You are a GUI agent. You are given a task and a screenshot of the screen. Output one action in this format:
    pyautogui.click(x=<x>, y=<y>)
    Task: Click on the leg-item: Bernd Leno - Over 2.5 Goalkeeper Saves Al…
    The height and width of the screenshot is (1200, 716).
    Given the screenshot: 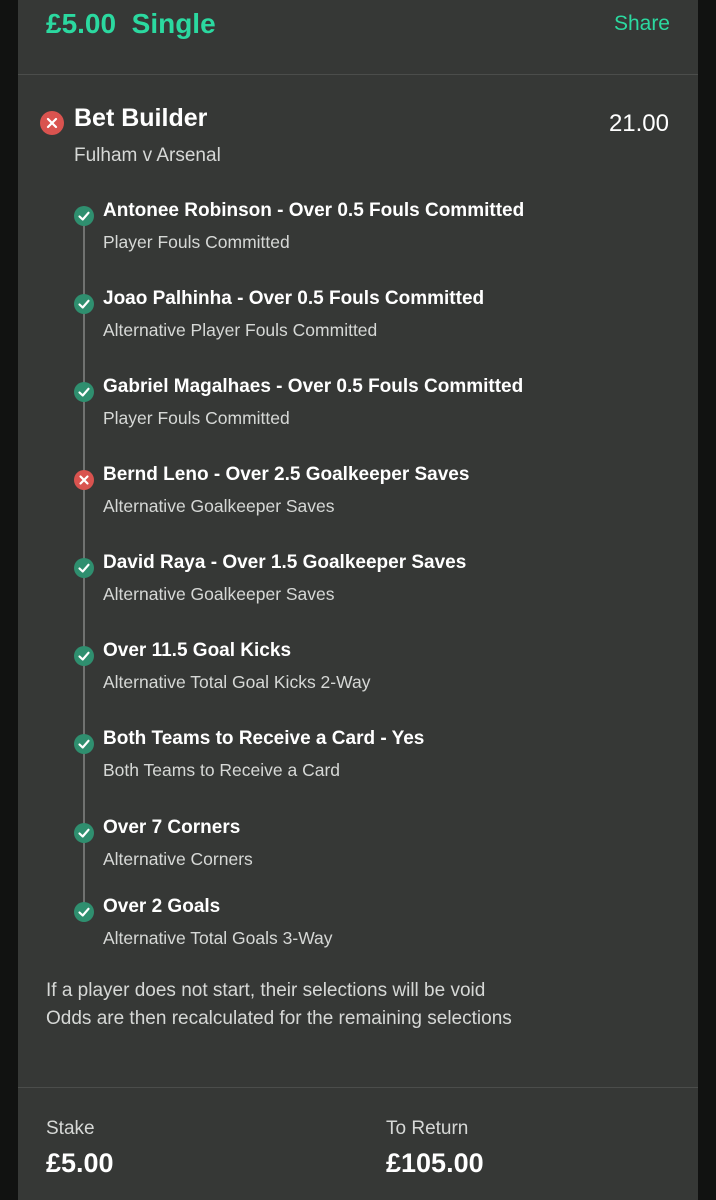 What is the action you would take?
    pyautogui.click(x=358, y=494)
    